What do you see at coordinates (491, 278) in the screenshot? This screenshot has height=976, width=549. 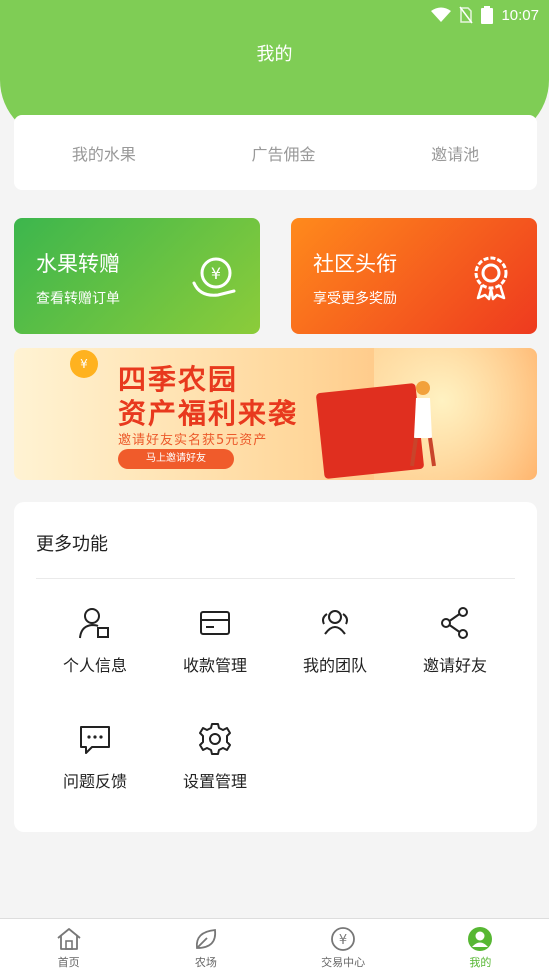 I see `badge-icon` at bounding box center [491, 278].